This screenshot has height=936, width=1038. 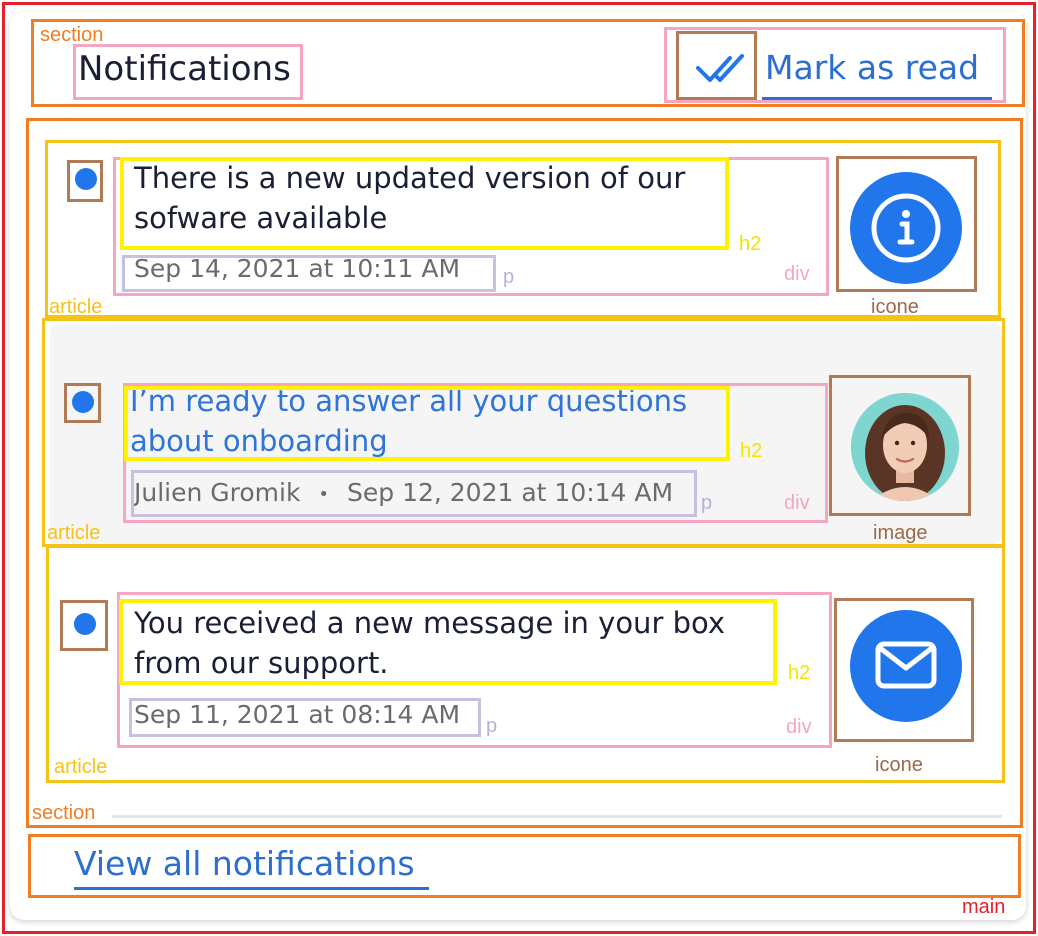 I want to click on image-outline, so click(x=900, y=445).